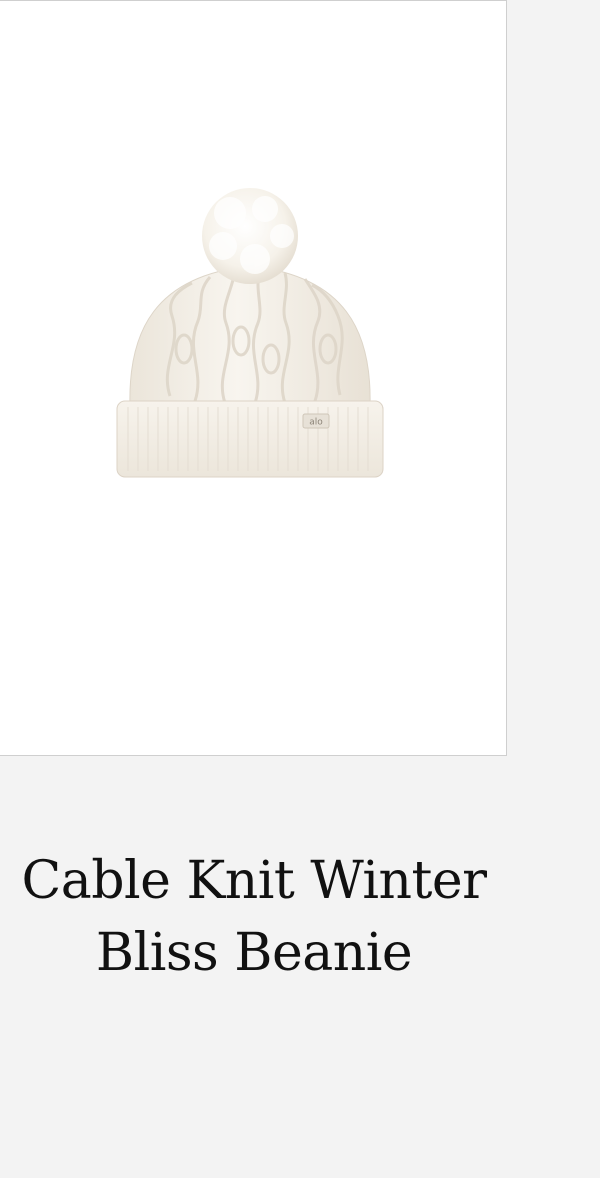 This screenshot has height=1178, width=600. I want to click on product-image: alo, so click(250, 336).